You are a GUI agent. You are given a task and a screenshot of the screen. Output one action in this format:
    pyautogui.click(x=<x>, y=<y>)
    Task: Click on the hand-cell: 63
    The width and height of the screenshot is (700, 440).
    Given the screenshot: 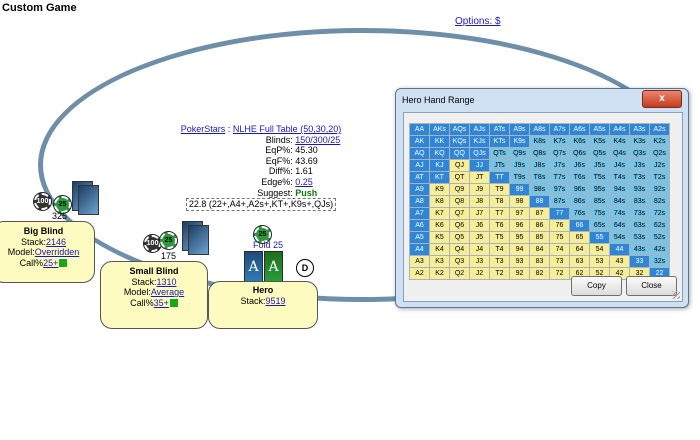 What is the action you would take?
    pyautogui.click(x=579, y=261)
    